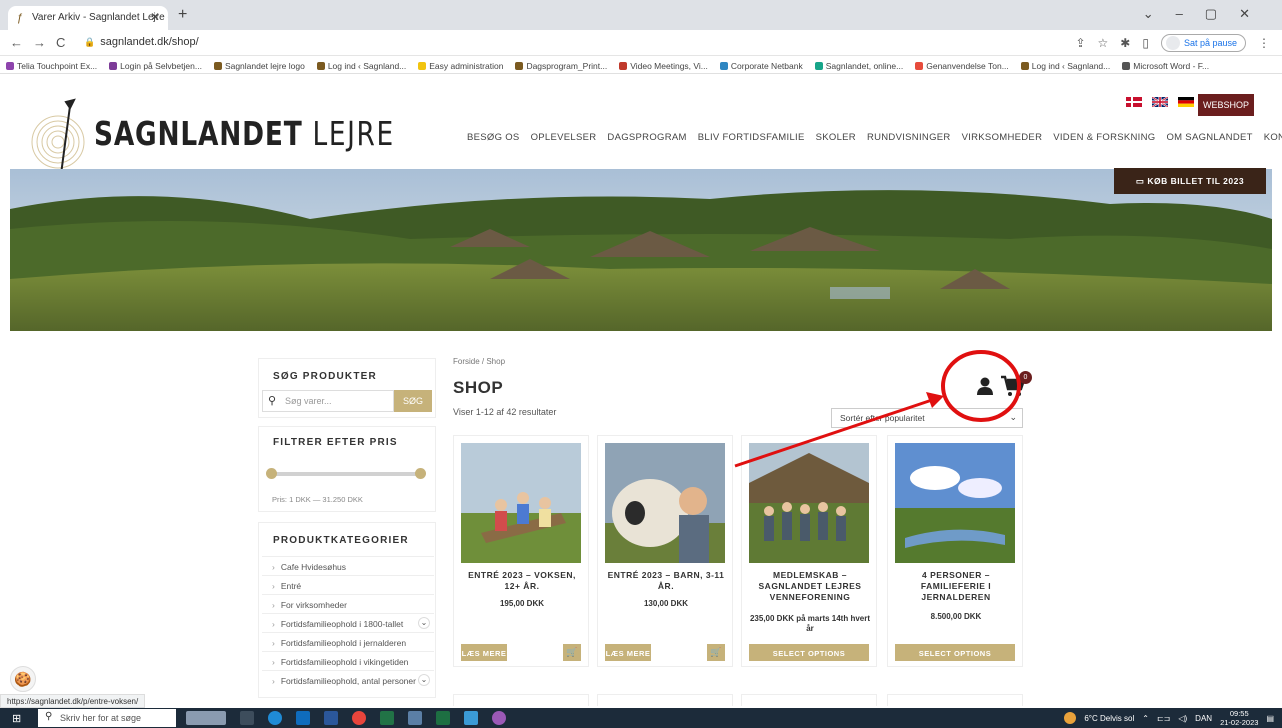 This screenshot has height=728, width=1282. Describe the element at coordinates (1203, 718) in the screenshot. I see `language-indicator: DAN` at that location.